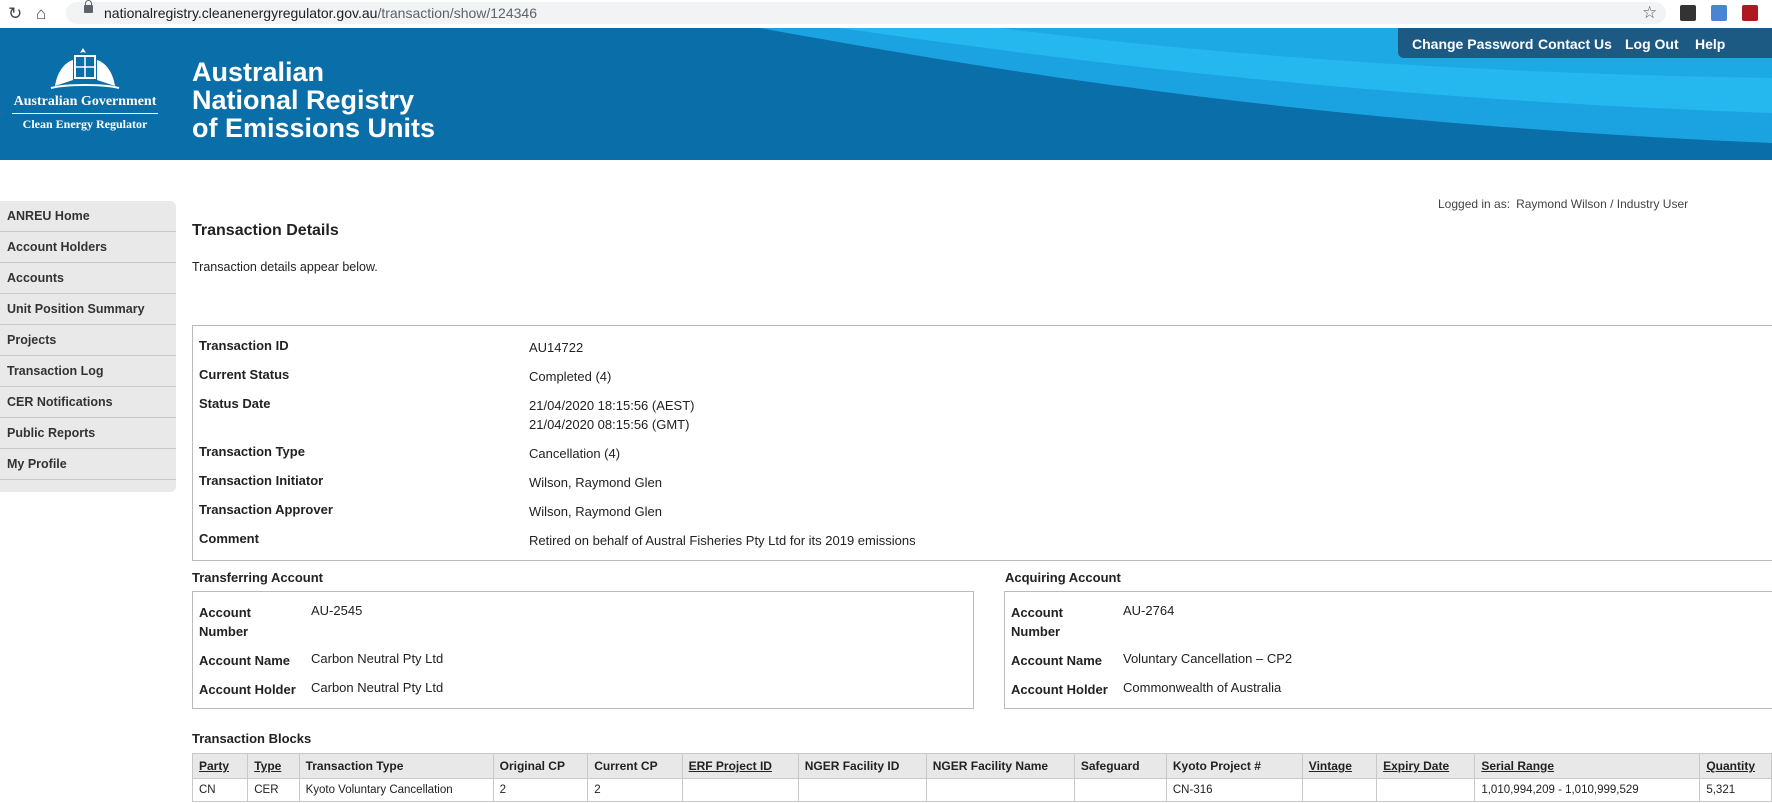  What do you see at coordinates (1710, 44) in the screenshot?
I see `help-link: Help` at bounding box center [1710, 44].